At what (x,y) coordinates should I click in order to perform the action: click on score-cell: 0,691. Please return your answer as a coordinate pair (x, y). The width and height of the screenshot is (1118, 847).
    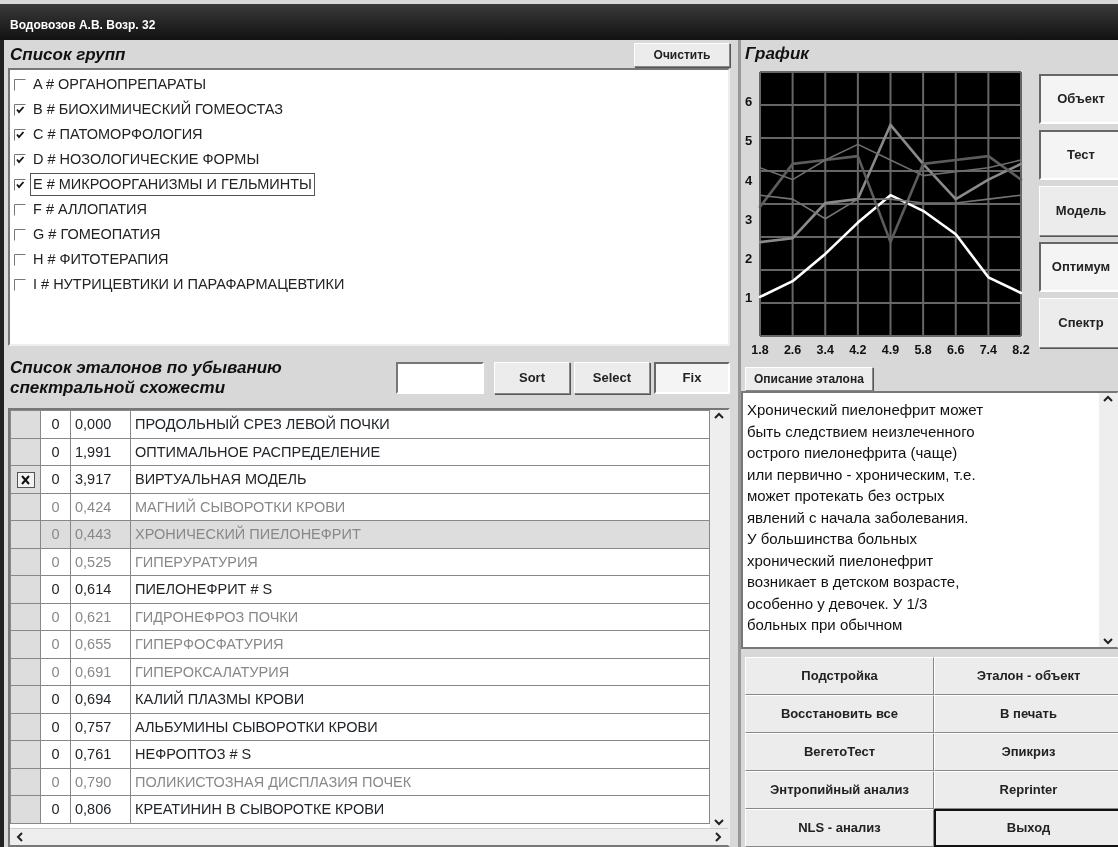
    Looking at the image, I should click on (100, 672).